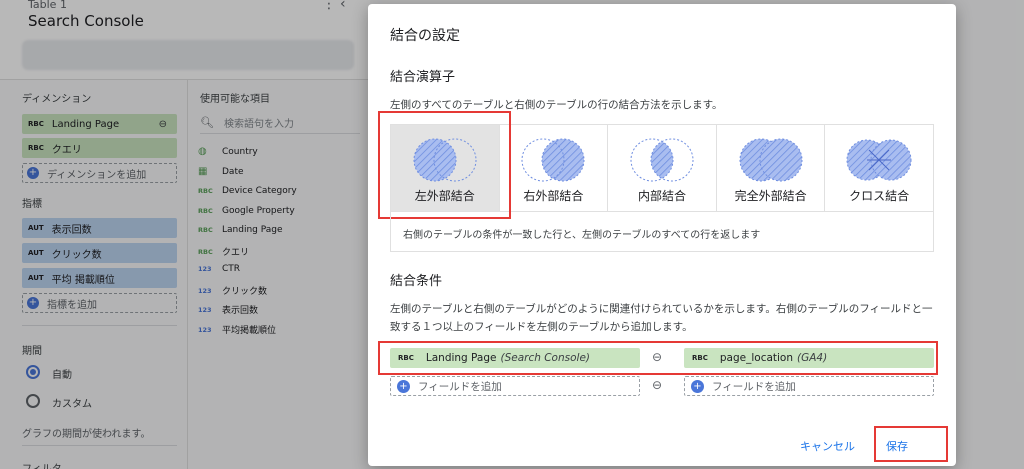 The image size is (1024, 469). Describe the element at coordinates (879, 196) in the screenshot. I see `operator-label: クロス結合` at that location.